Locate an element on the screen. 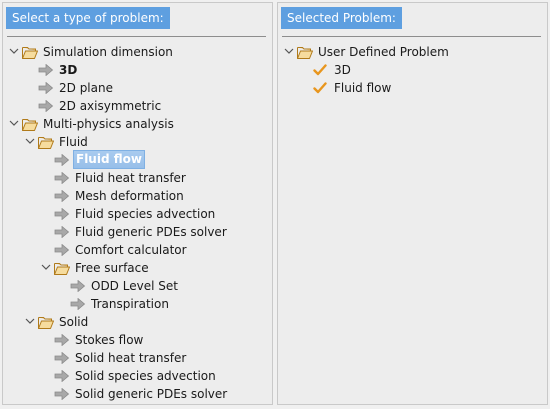 The image size is (550, 409). tree-item-label: Multi-physics analysis is located at coordinates (108, 124).